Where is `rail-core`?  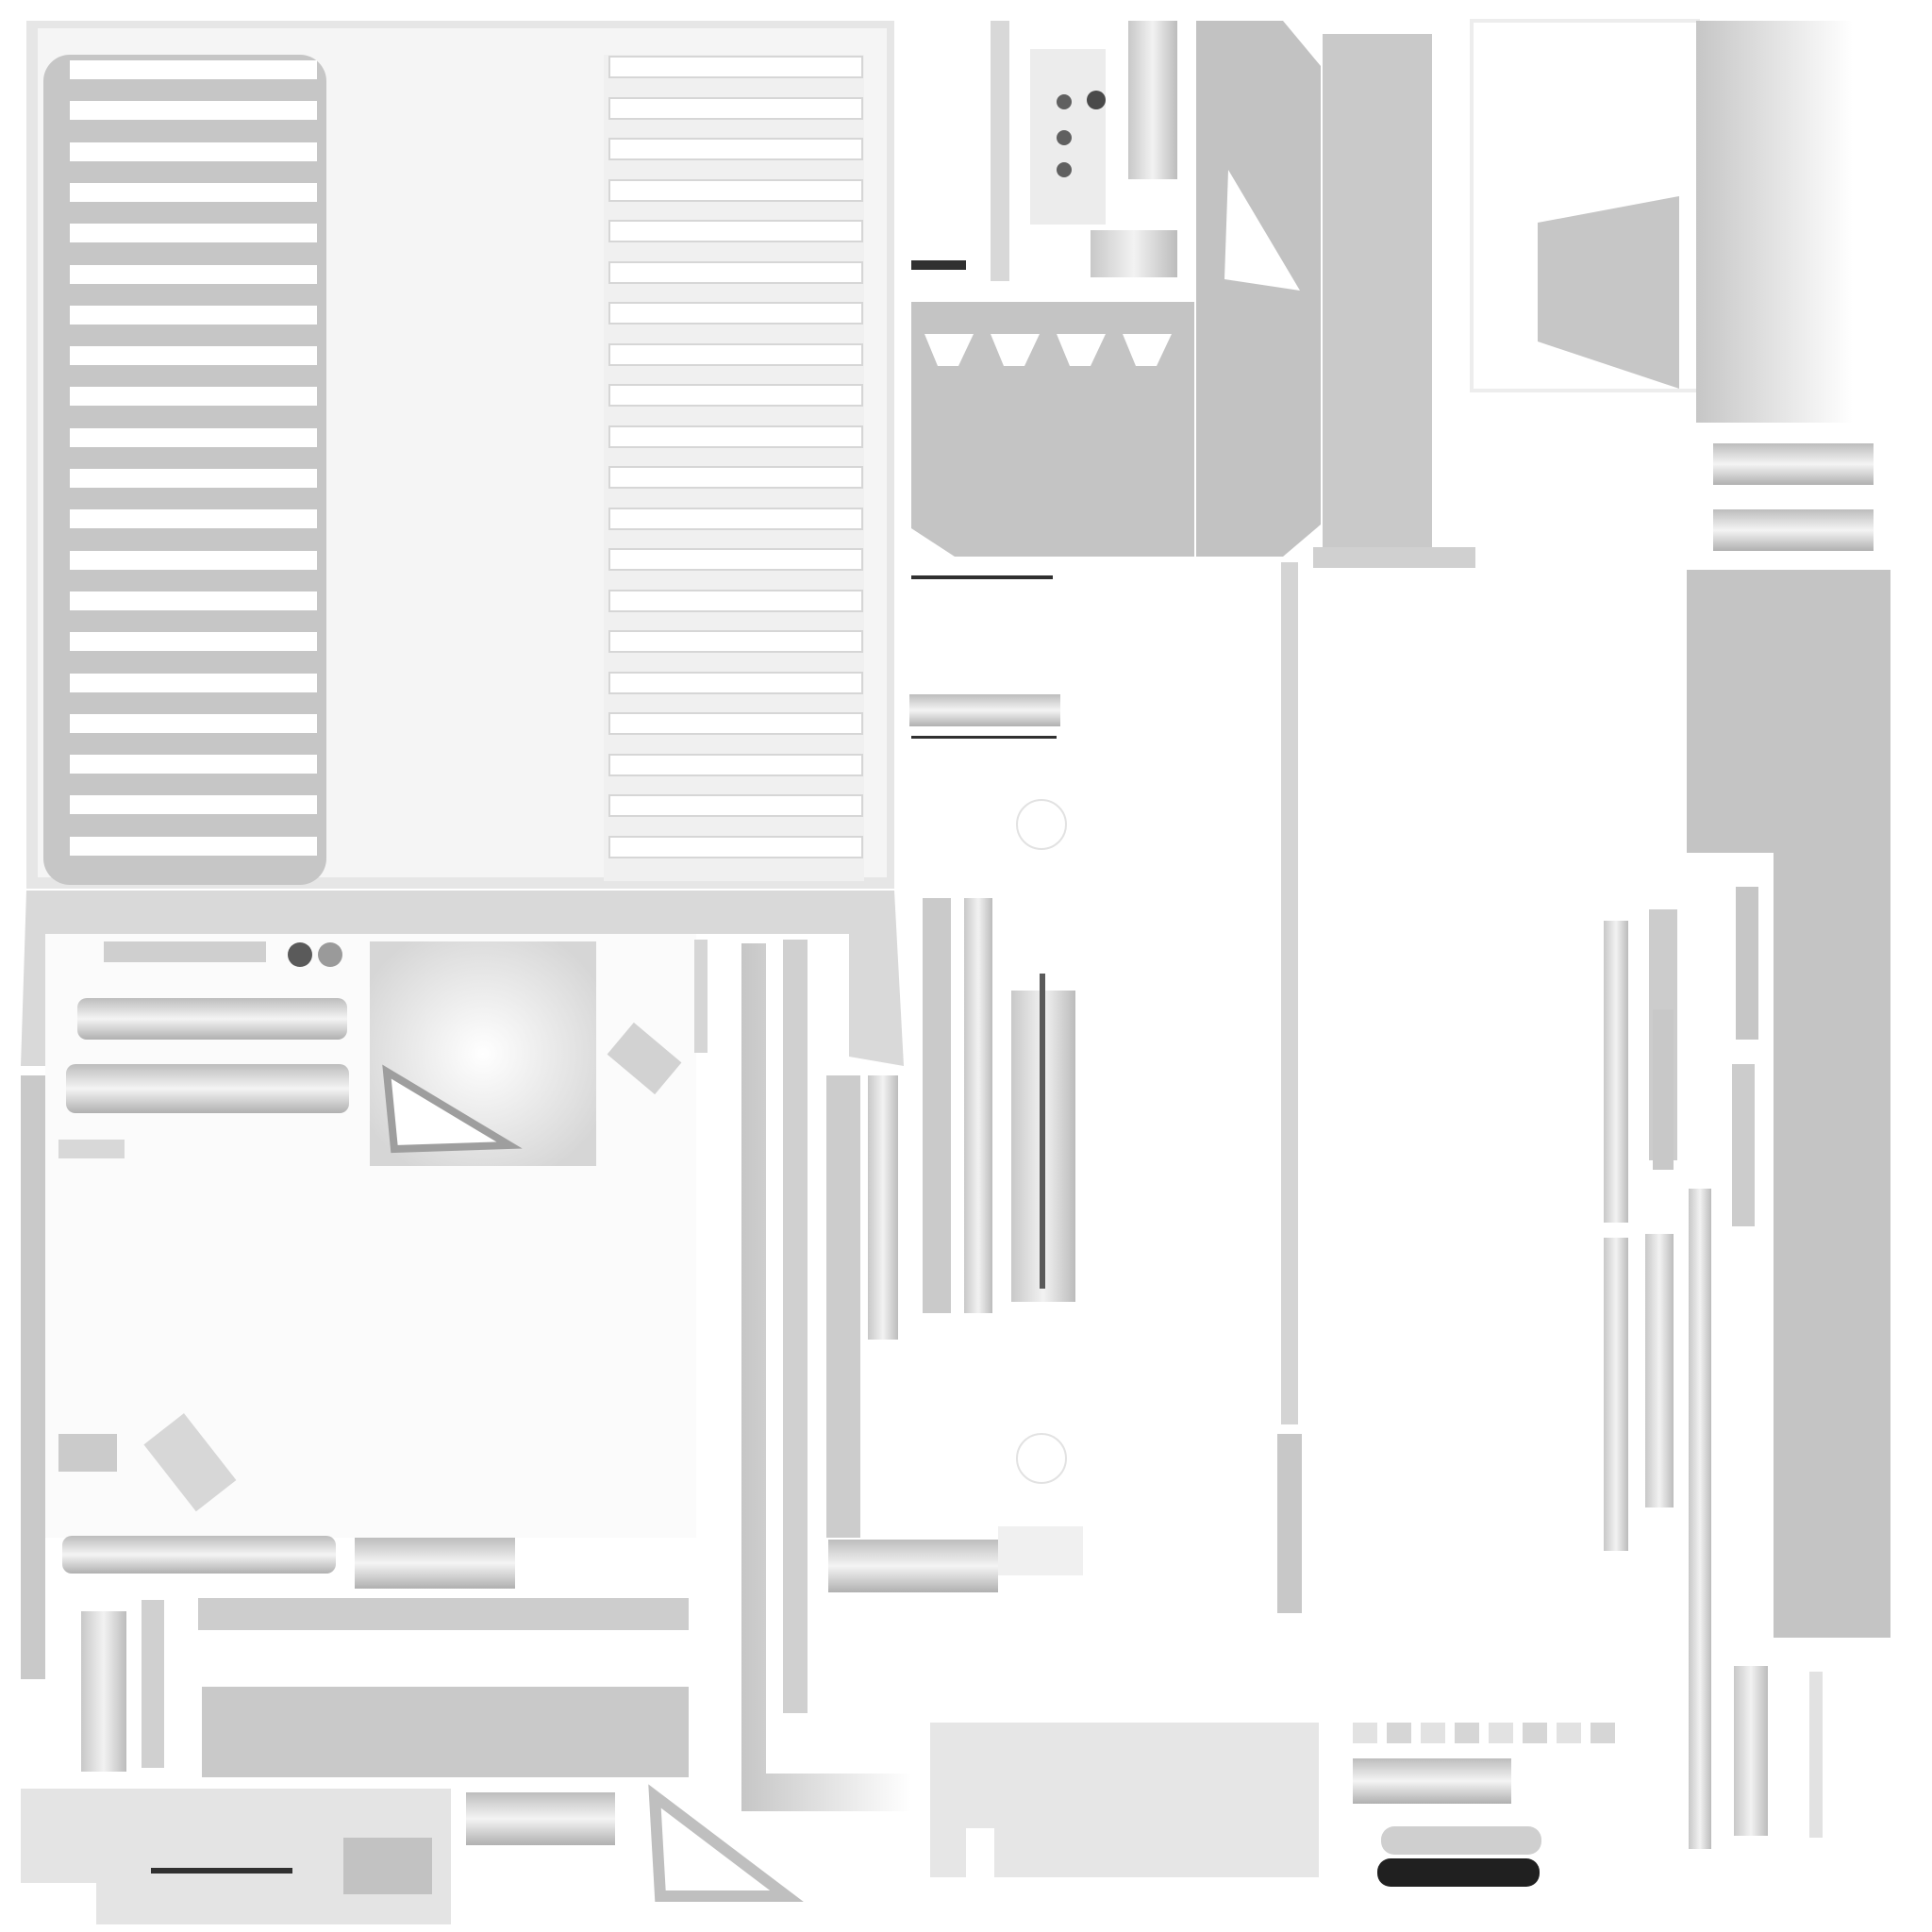 rail-core is located at coordinates (1290, 993).